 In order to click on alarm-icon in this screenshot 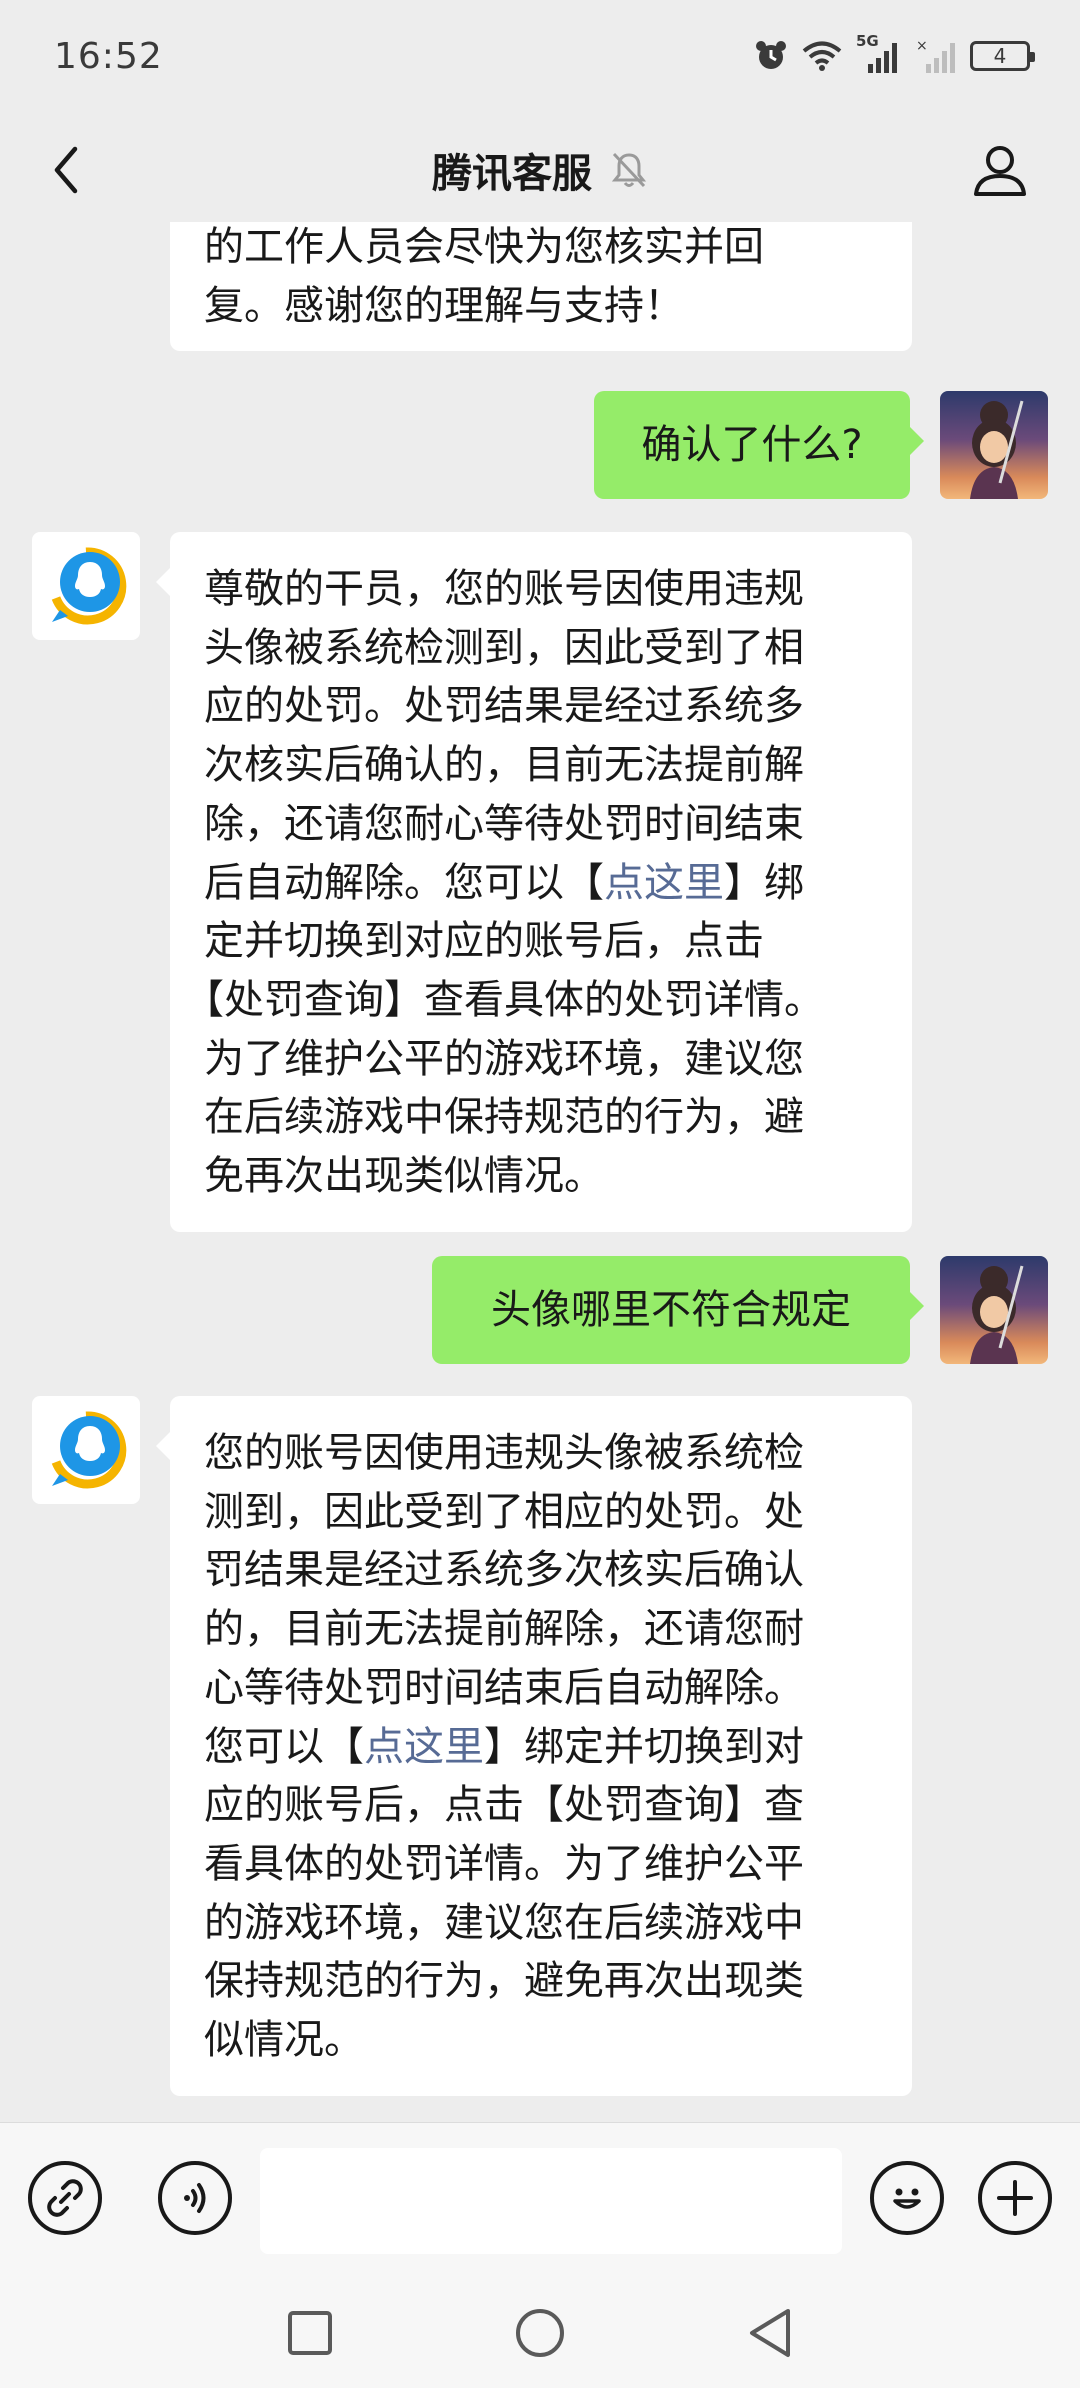, I will do `click(771, 55)`.